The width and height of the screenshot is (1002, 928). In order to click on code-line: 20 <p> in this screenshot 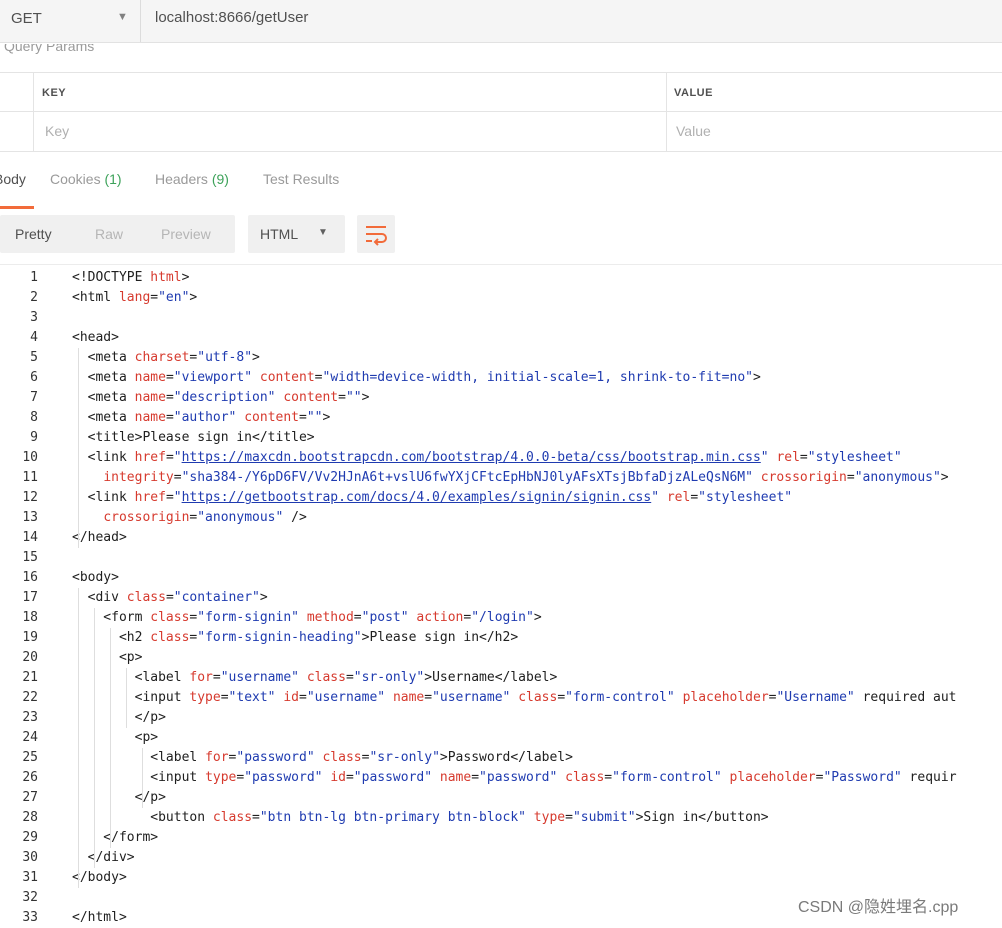, I will do `click(501, 658)`.